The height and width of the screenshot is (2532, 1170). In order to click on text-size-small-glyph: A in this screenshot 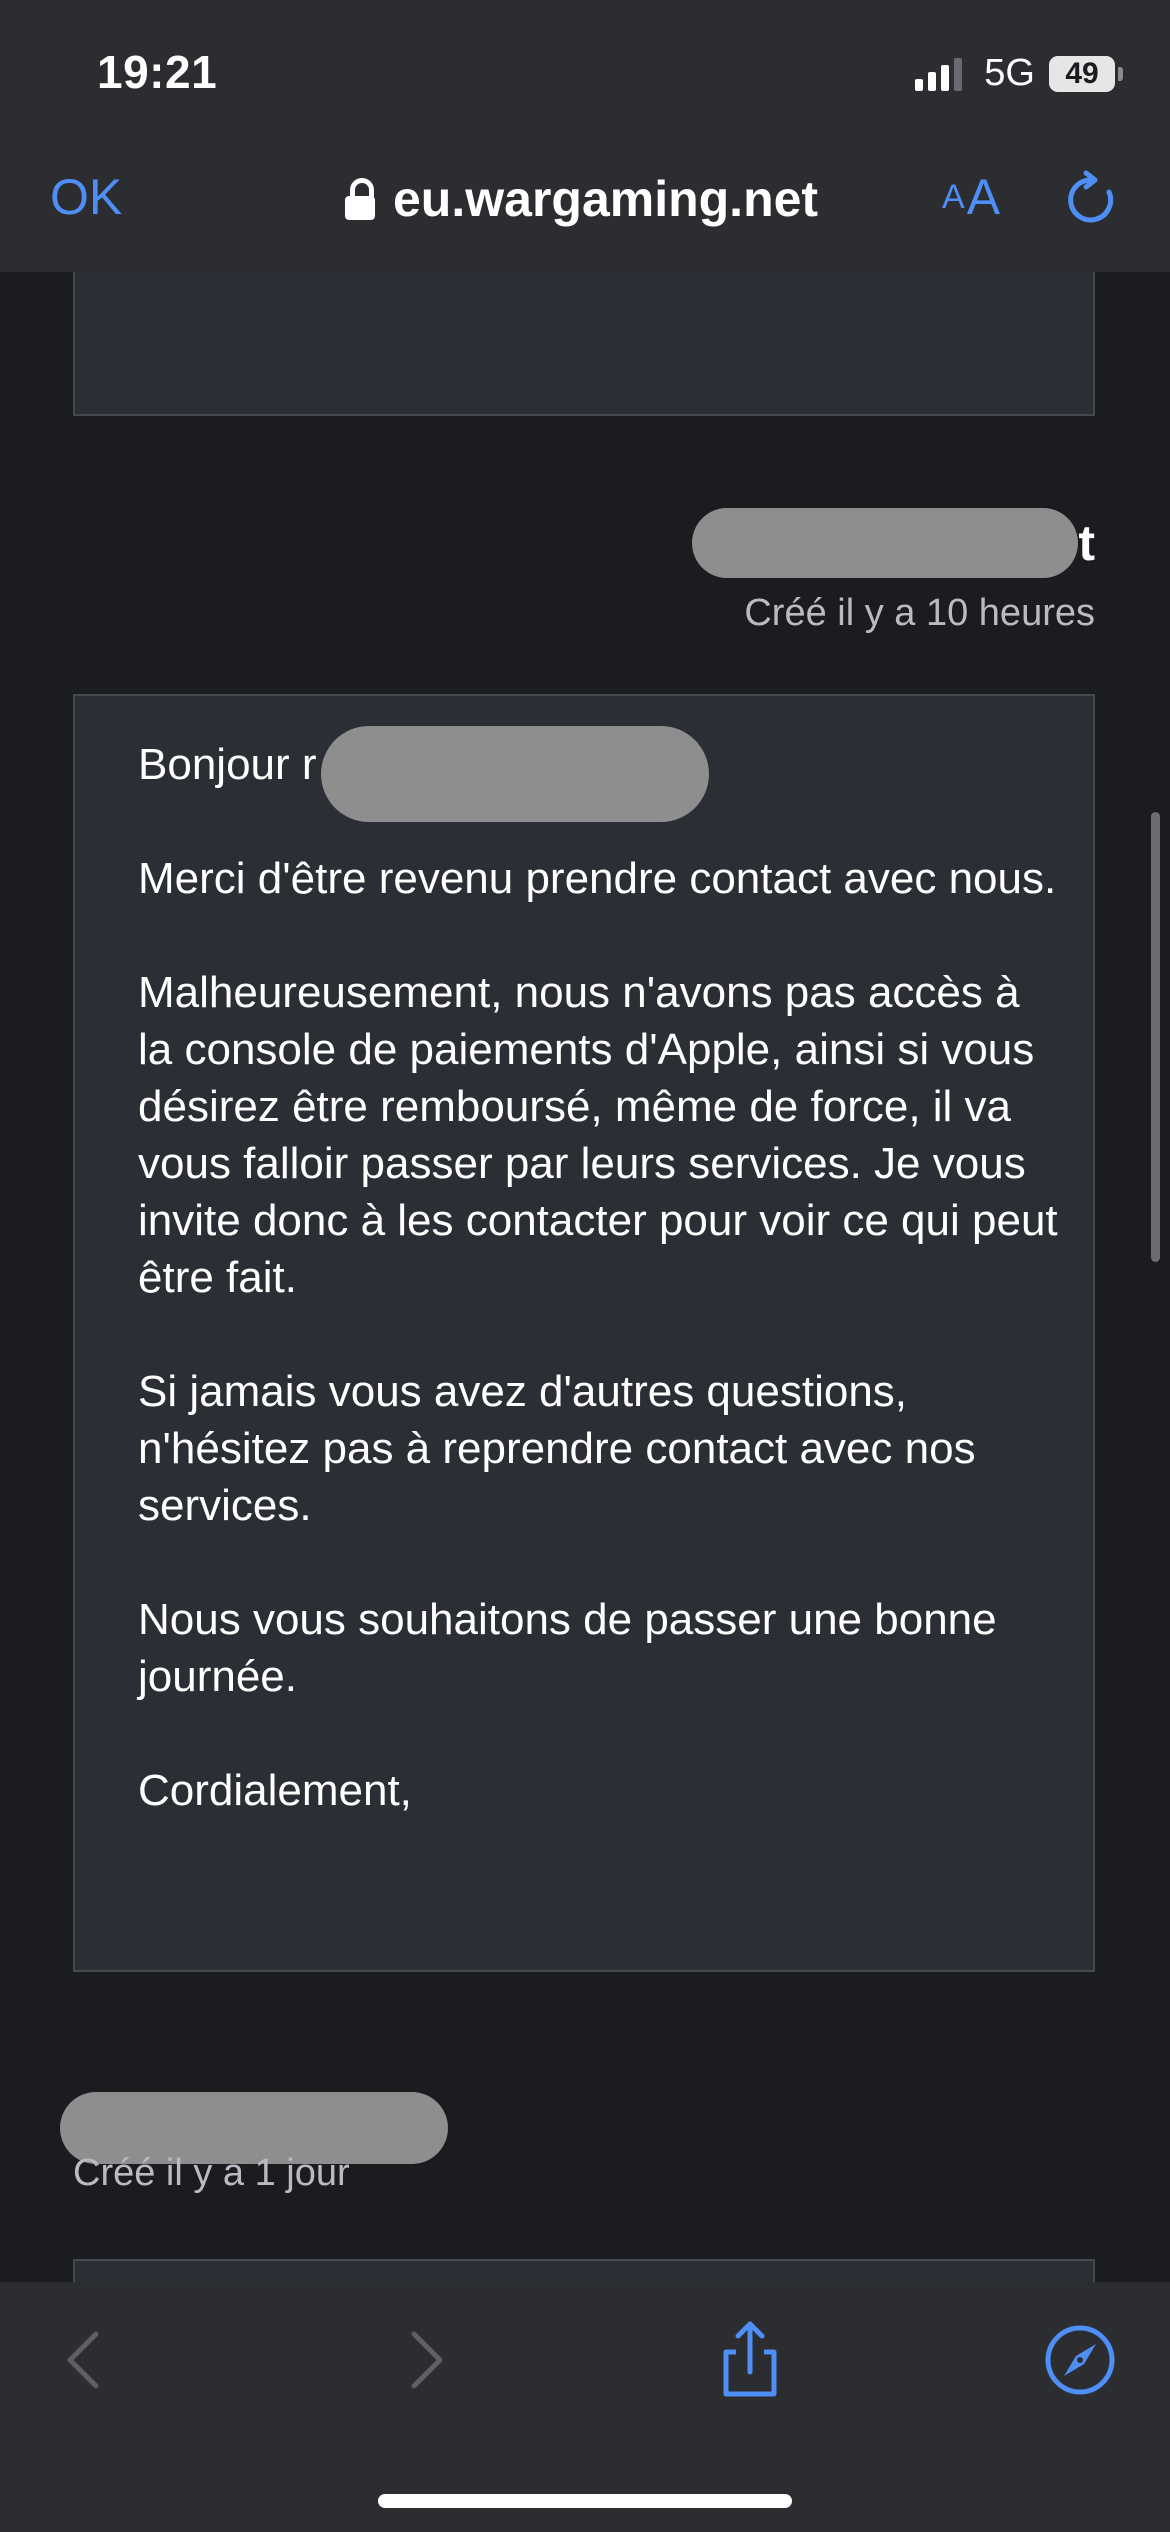, I will do `click(953, 197)`.